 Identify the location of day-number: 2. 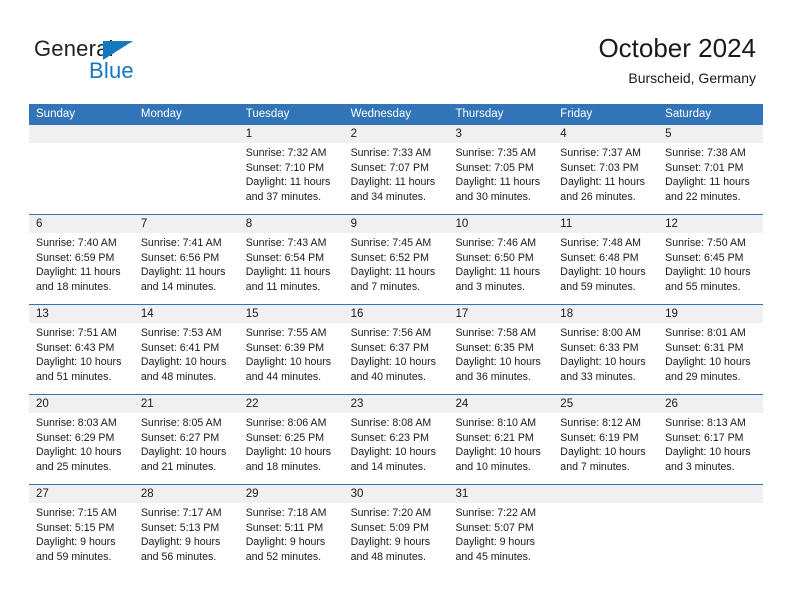
(396, 134).